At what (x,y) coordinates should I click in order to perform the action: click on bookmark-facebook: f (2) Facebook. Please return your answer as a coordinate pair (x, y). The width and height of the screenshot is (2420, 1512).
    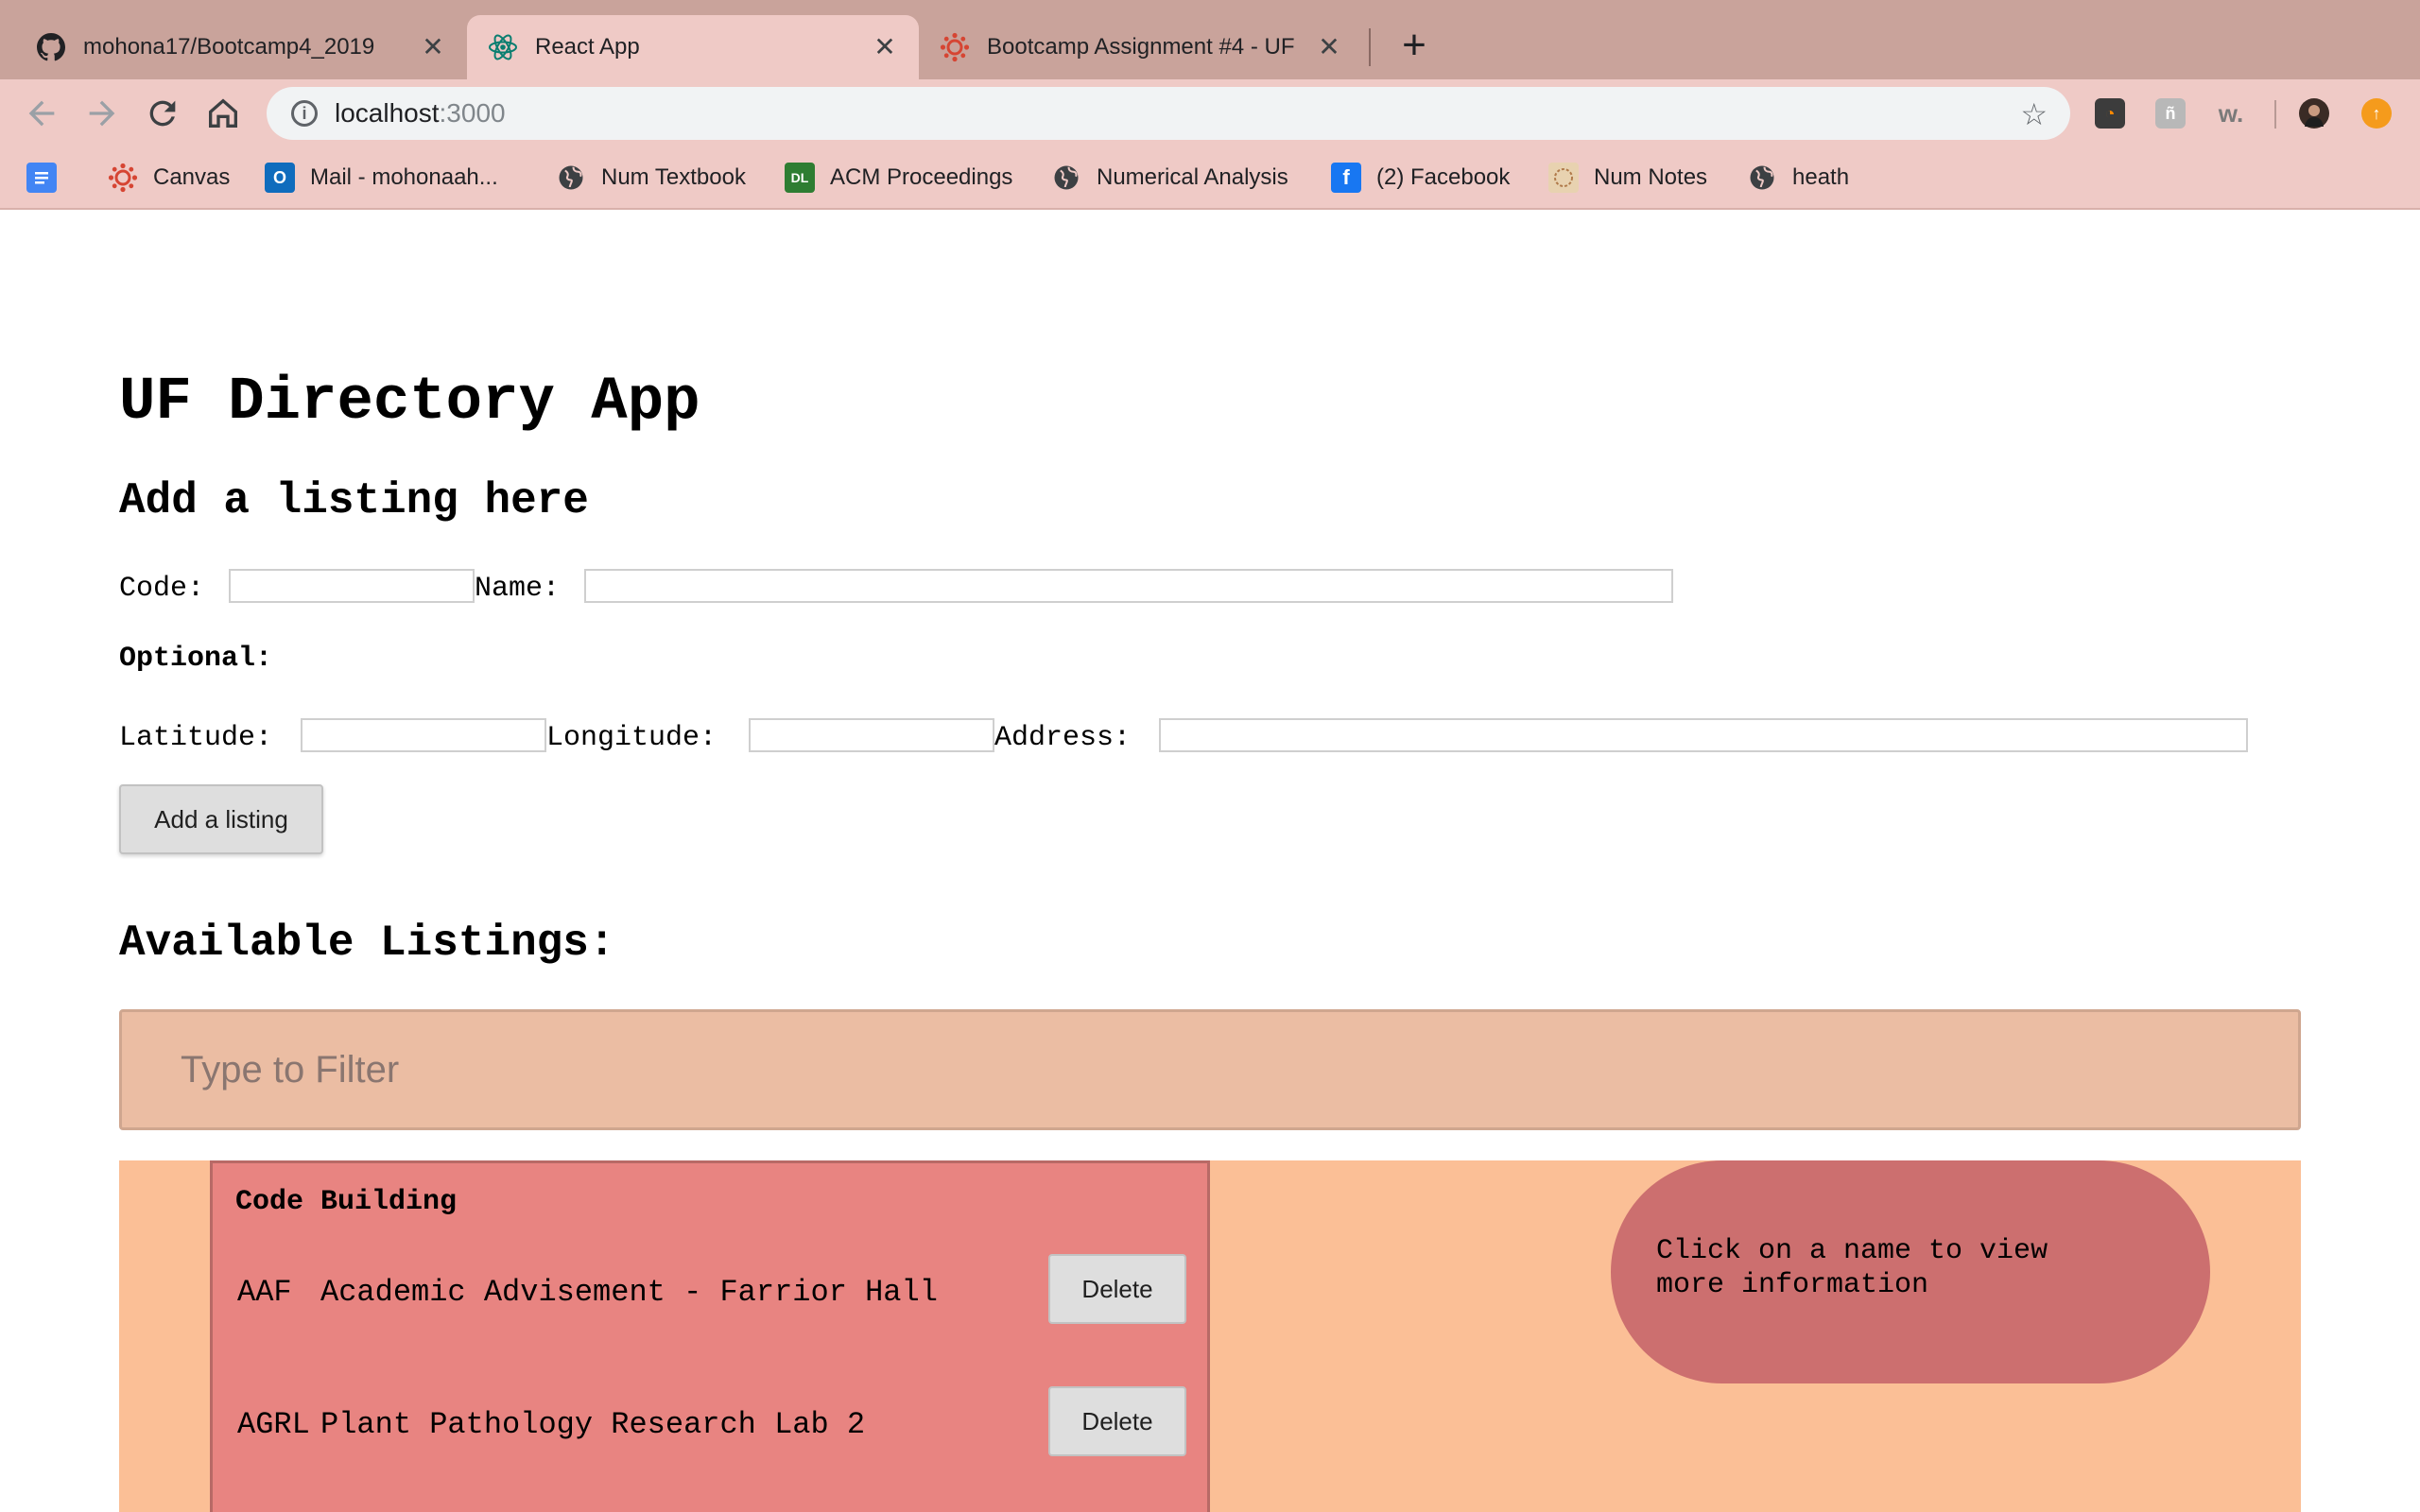
    Looking at the image, I should click on (1420, 178).